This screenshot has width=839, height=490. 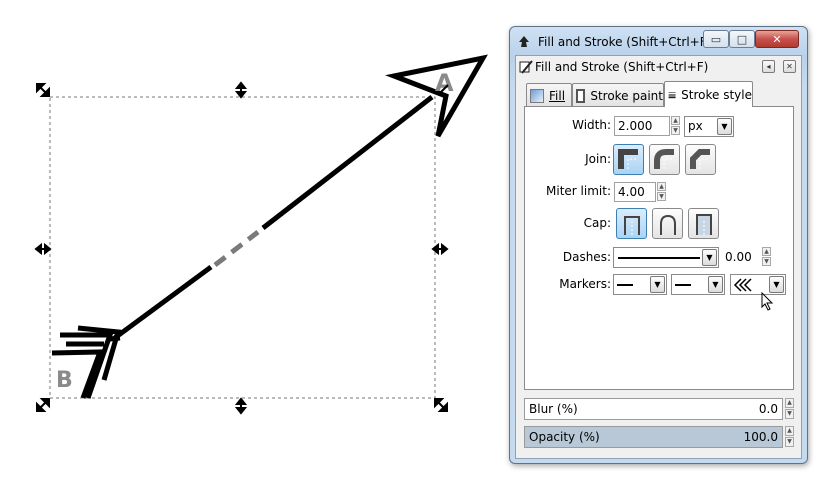 I want to click on opacity-label: Opacity (%), so click(x=564, y=437).